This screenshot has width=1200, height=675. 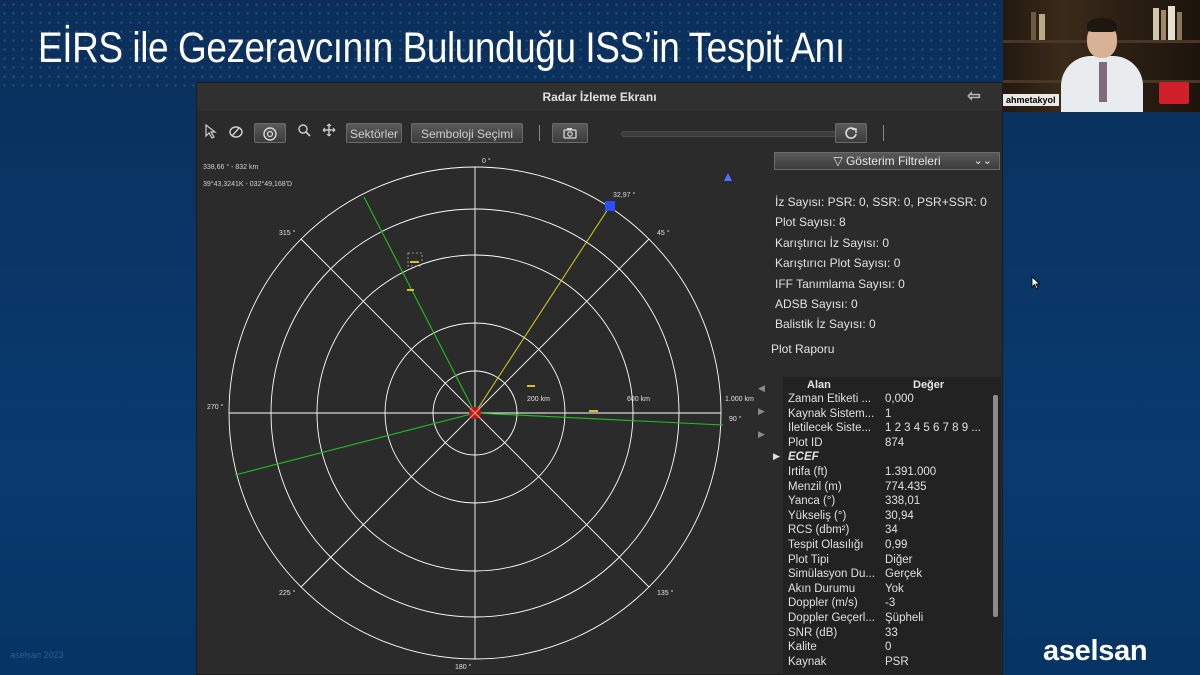 I want to click on measure-tool-icon, so click(x=236, y=133).